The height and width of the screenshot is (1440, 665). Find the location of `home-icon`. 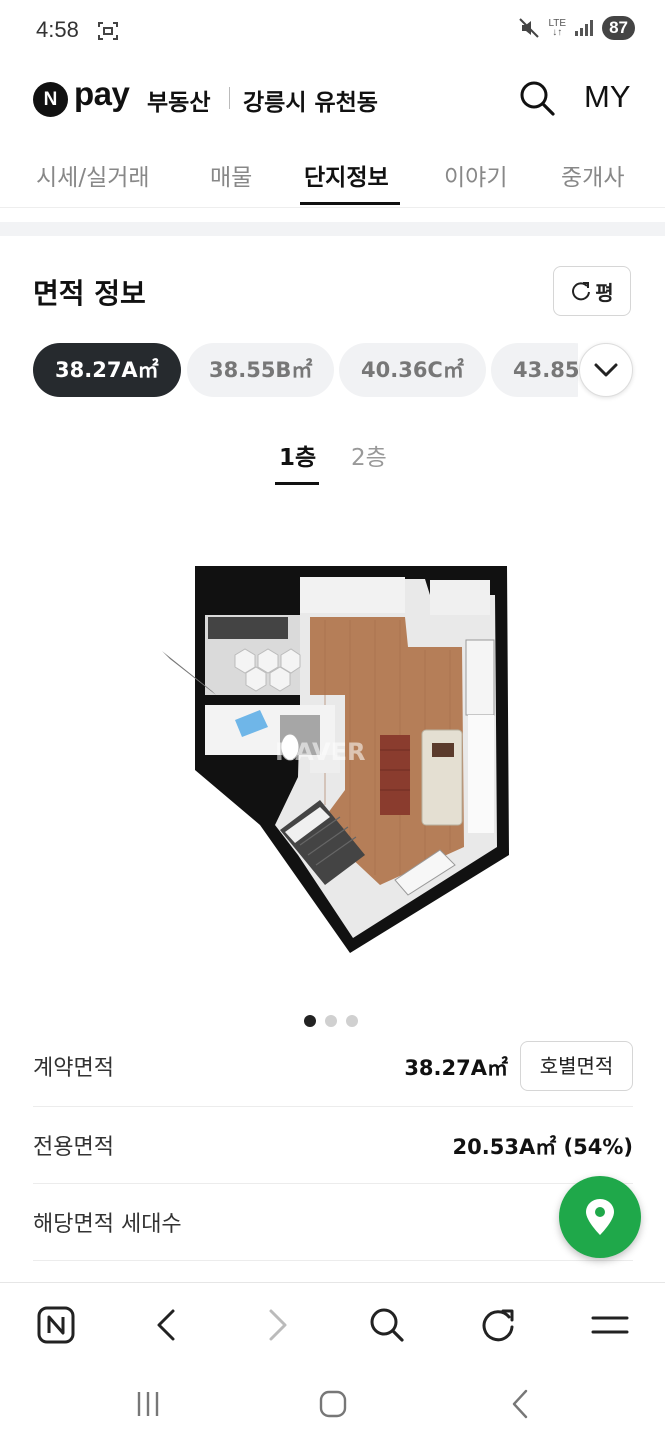

home-icon is located at coordinates (333, 1404).